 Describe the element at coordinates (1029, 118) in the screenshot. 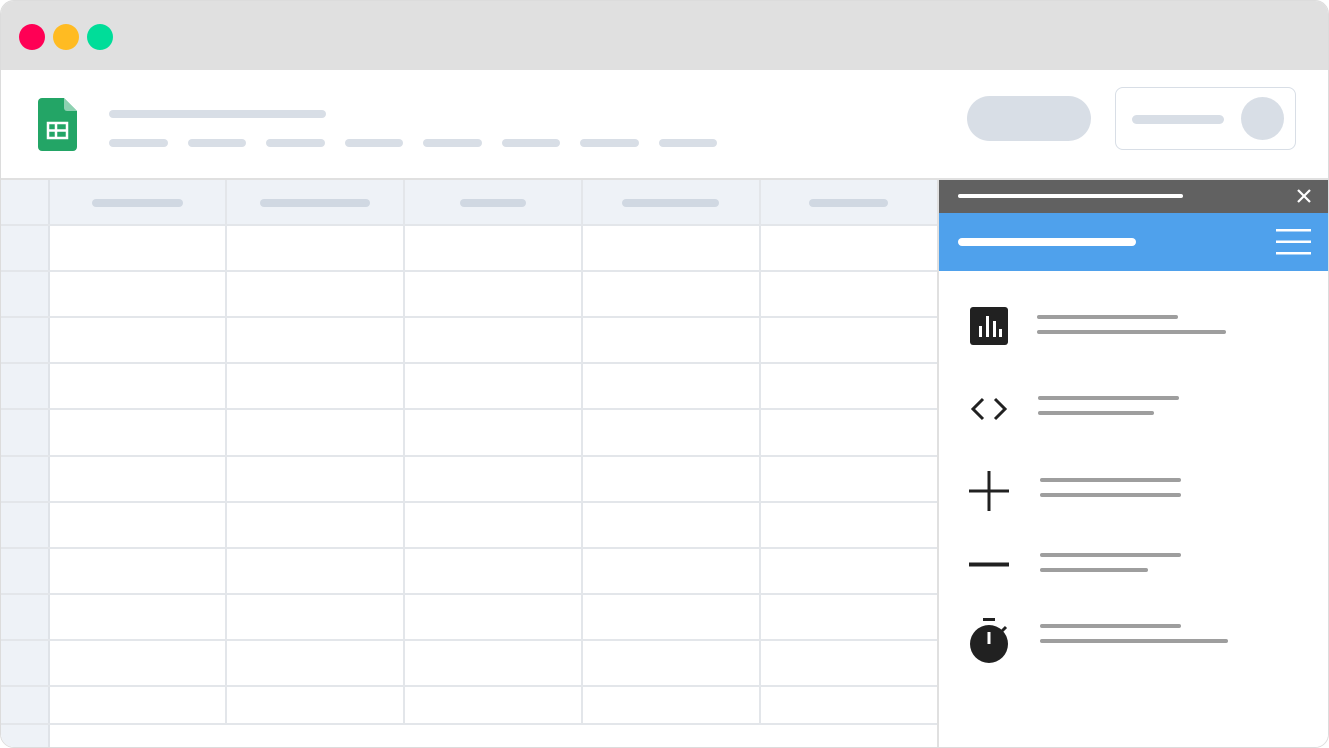

I see `share-button-placeholder` at that location.